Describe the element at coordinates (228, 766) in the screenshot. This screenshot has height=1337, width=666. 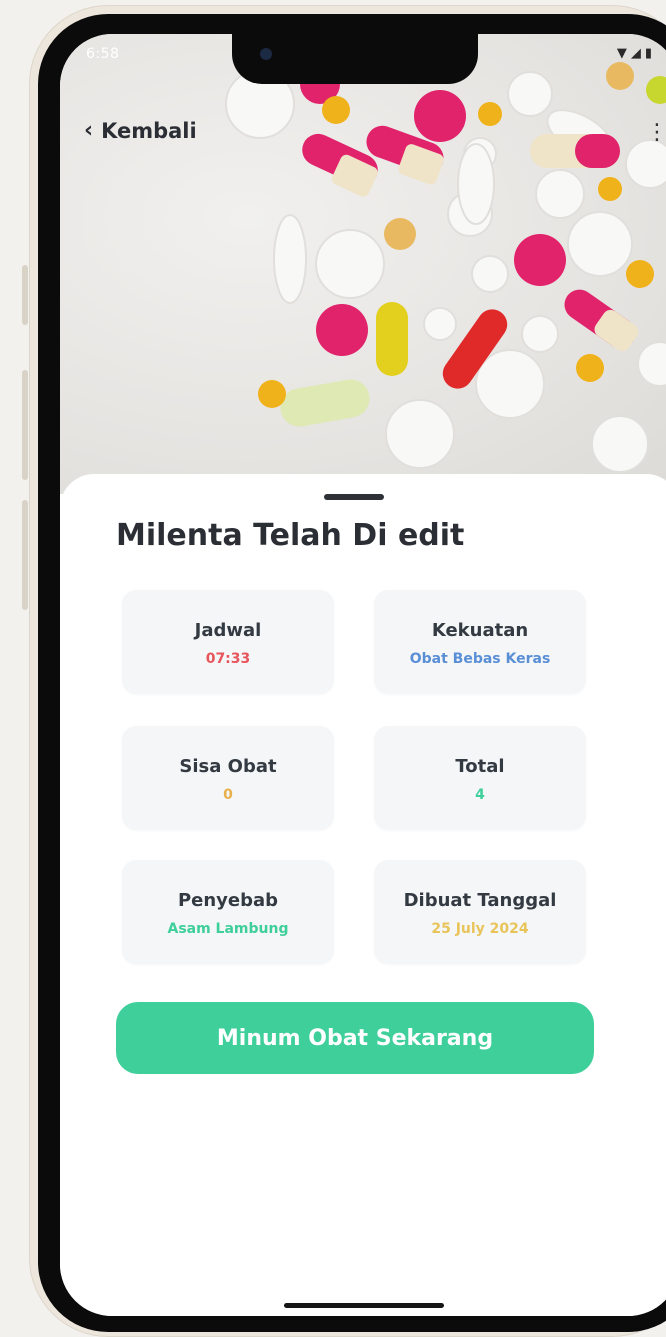
I see `card-label: Sisa Obat` at that location.